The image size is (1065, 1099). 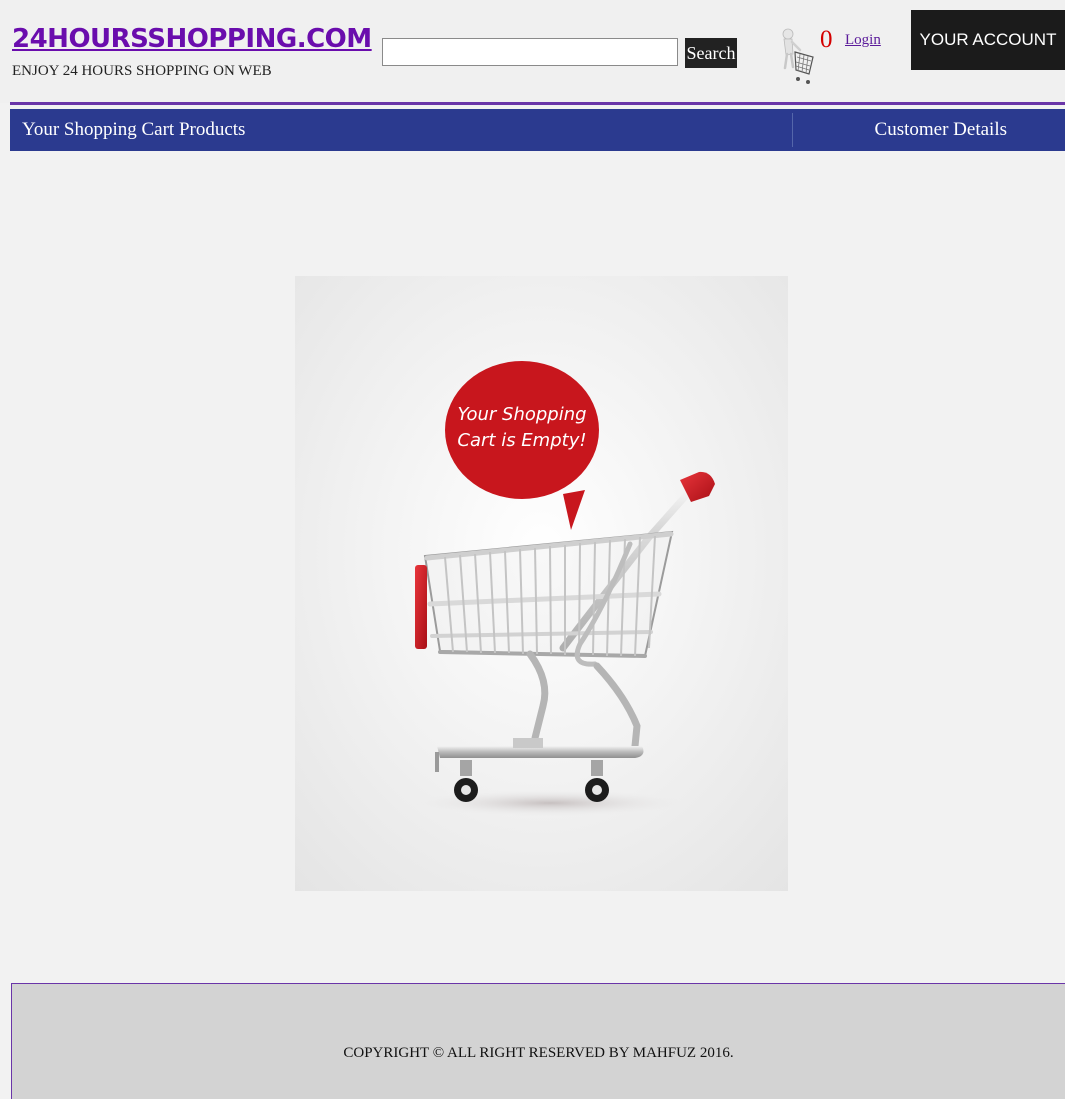 I want to click on site-tagline: ENJOY 24 HOURS SHOPPING ON WEB, so click(x=142, y=71).